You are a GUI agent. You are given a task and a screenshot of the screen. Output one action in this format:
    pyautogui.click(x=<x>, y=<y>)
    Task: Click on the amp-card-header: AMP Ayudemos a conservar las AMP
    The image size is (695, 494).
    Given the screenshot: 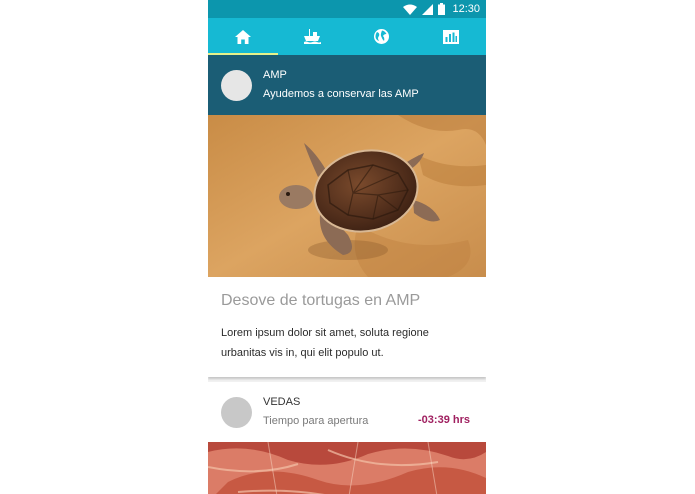 What is the action you would take?
    pyautogui.click(x=347, y=85)
    